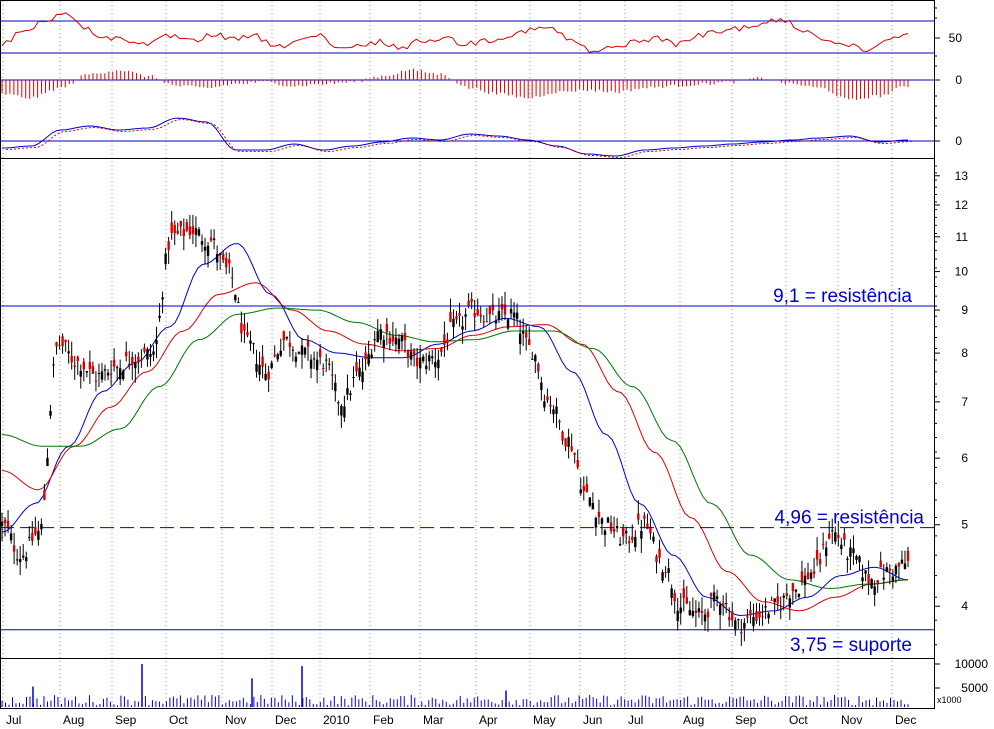 This screenshot has width=994, height=729. What do you see at coordinates (964, 458) in the screenshot?
I see `y-tick-label: 6` at bounding box center [964, 458].